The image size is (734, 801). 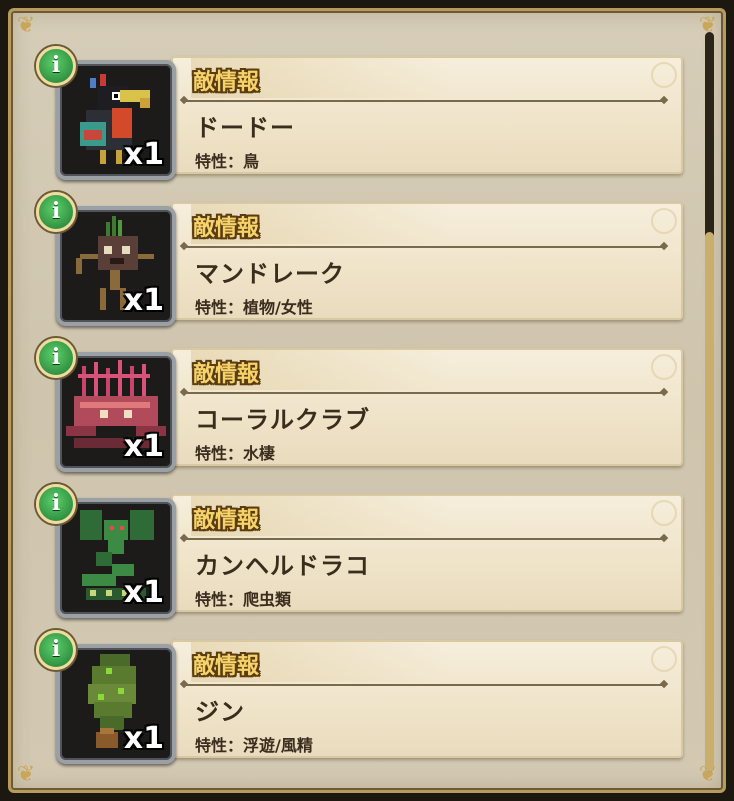 I want to click on enemy-card: 敵情報 カンヘルドラコ 特性：爬虫類, so click(x=427, y=553).